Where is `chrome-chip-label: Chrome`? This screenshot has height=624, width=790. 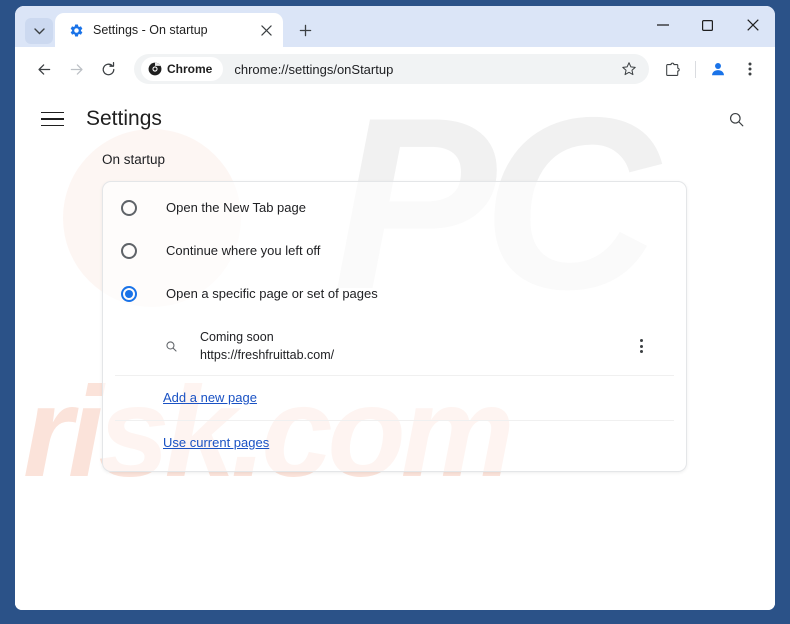
chrome-chip-label: Chrome is located at coordinates (190, 69).